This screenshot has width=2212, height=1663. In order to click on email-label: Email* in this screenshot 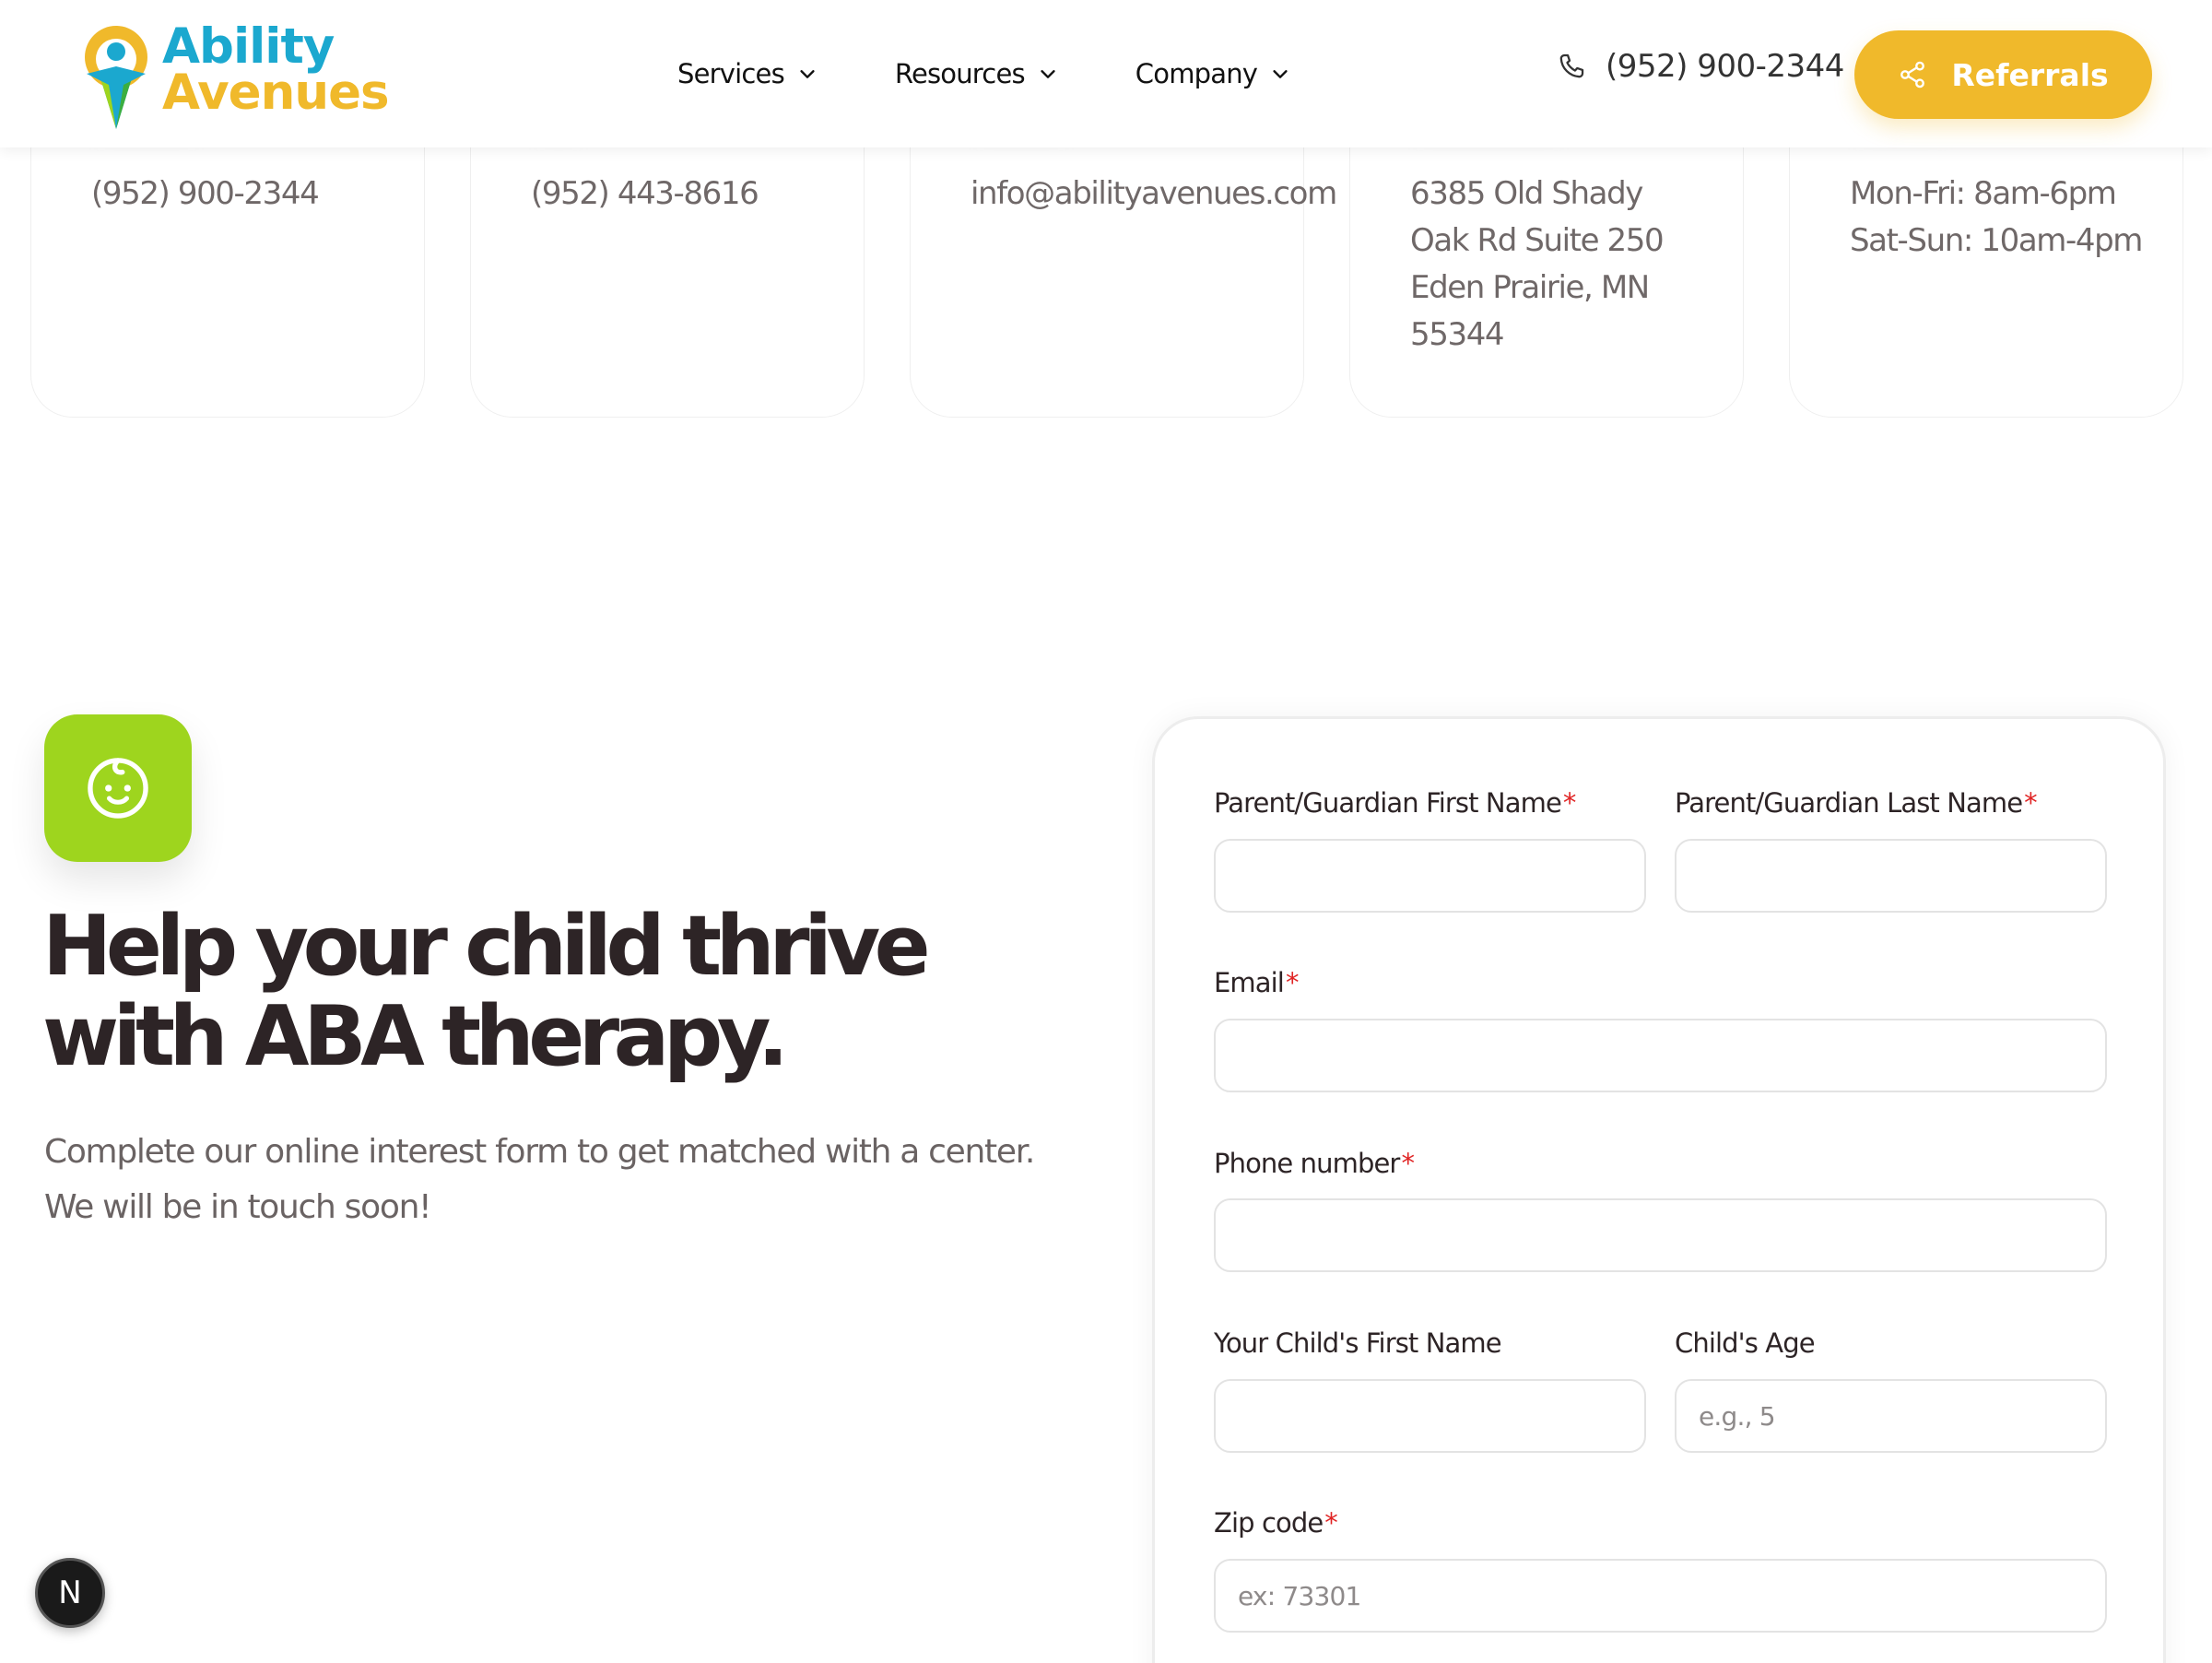, I will do `click(1256, 983)`.